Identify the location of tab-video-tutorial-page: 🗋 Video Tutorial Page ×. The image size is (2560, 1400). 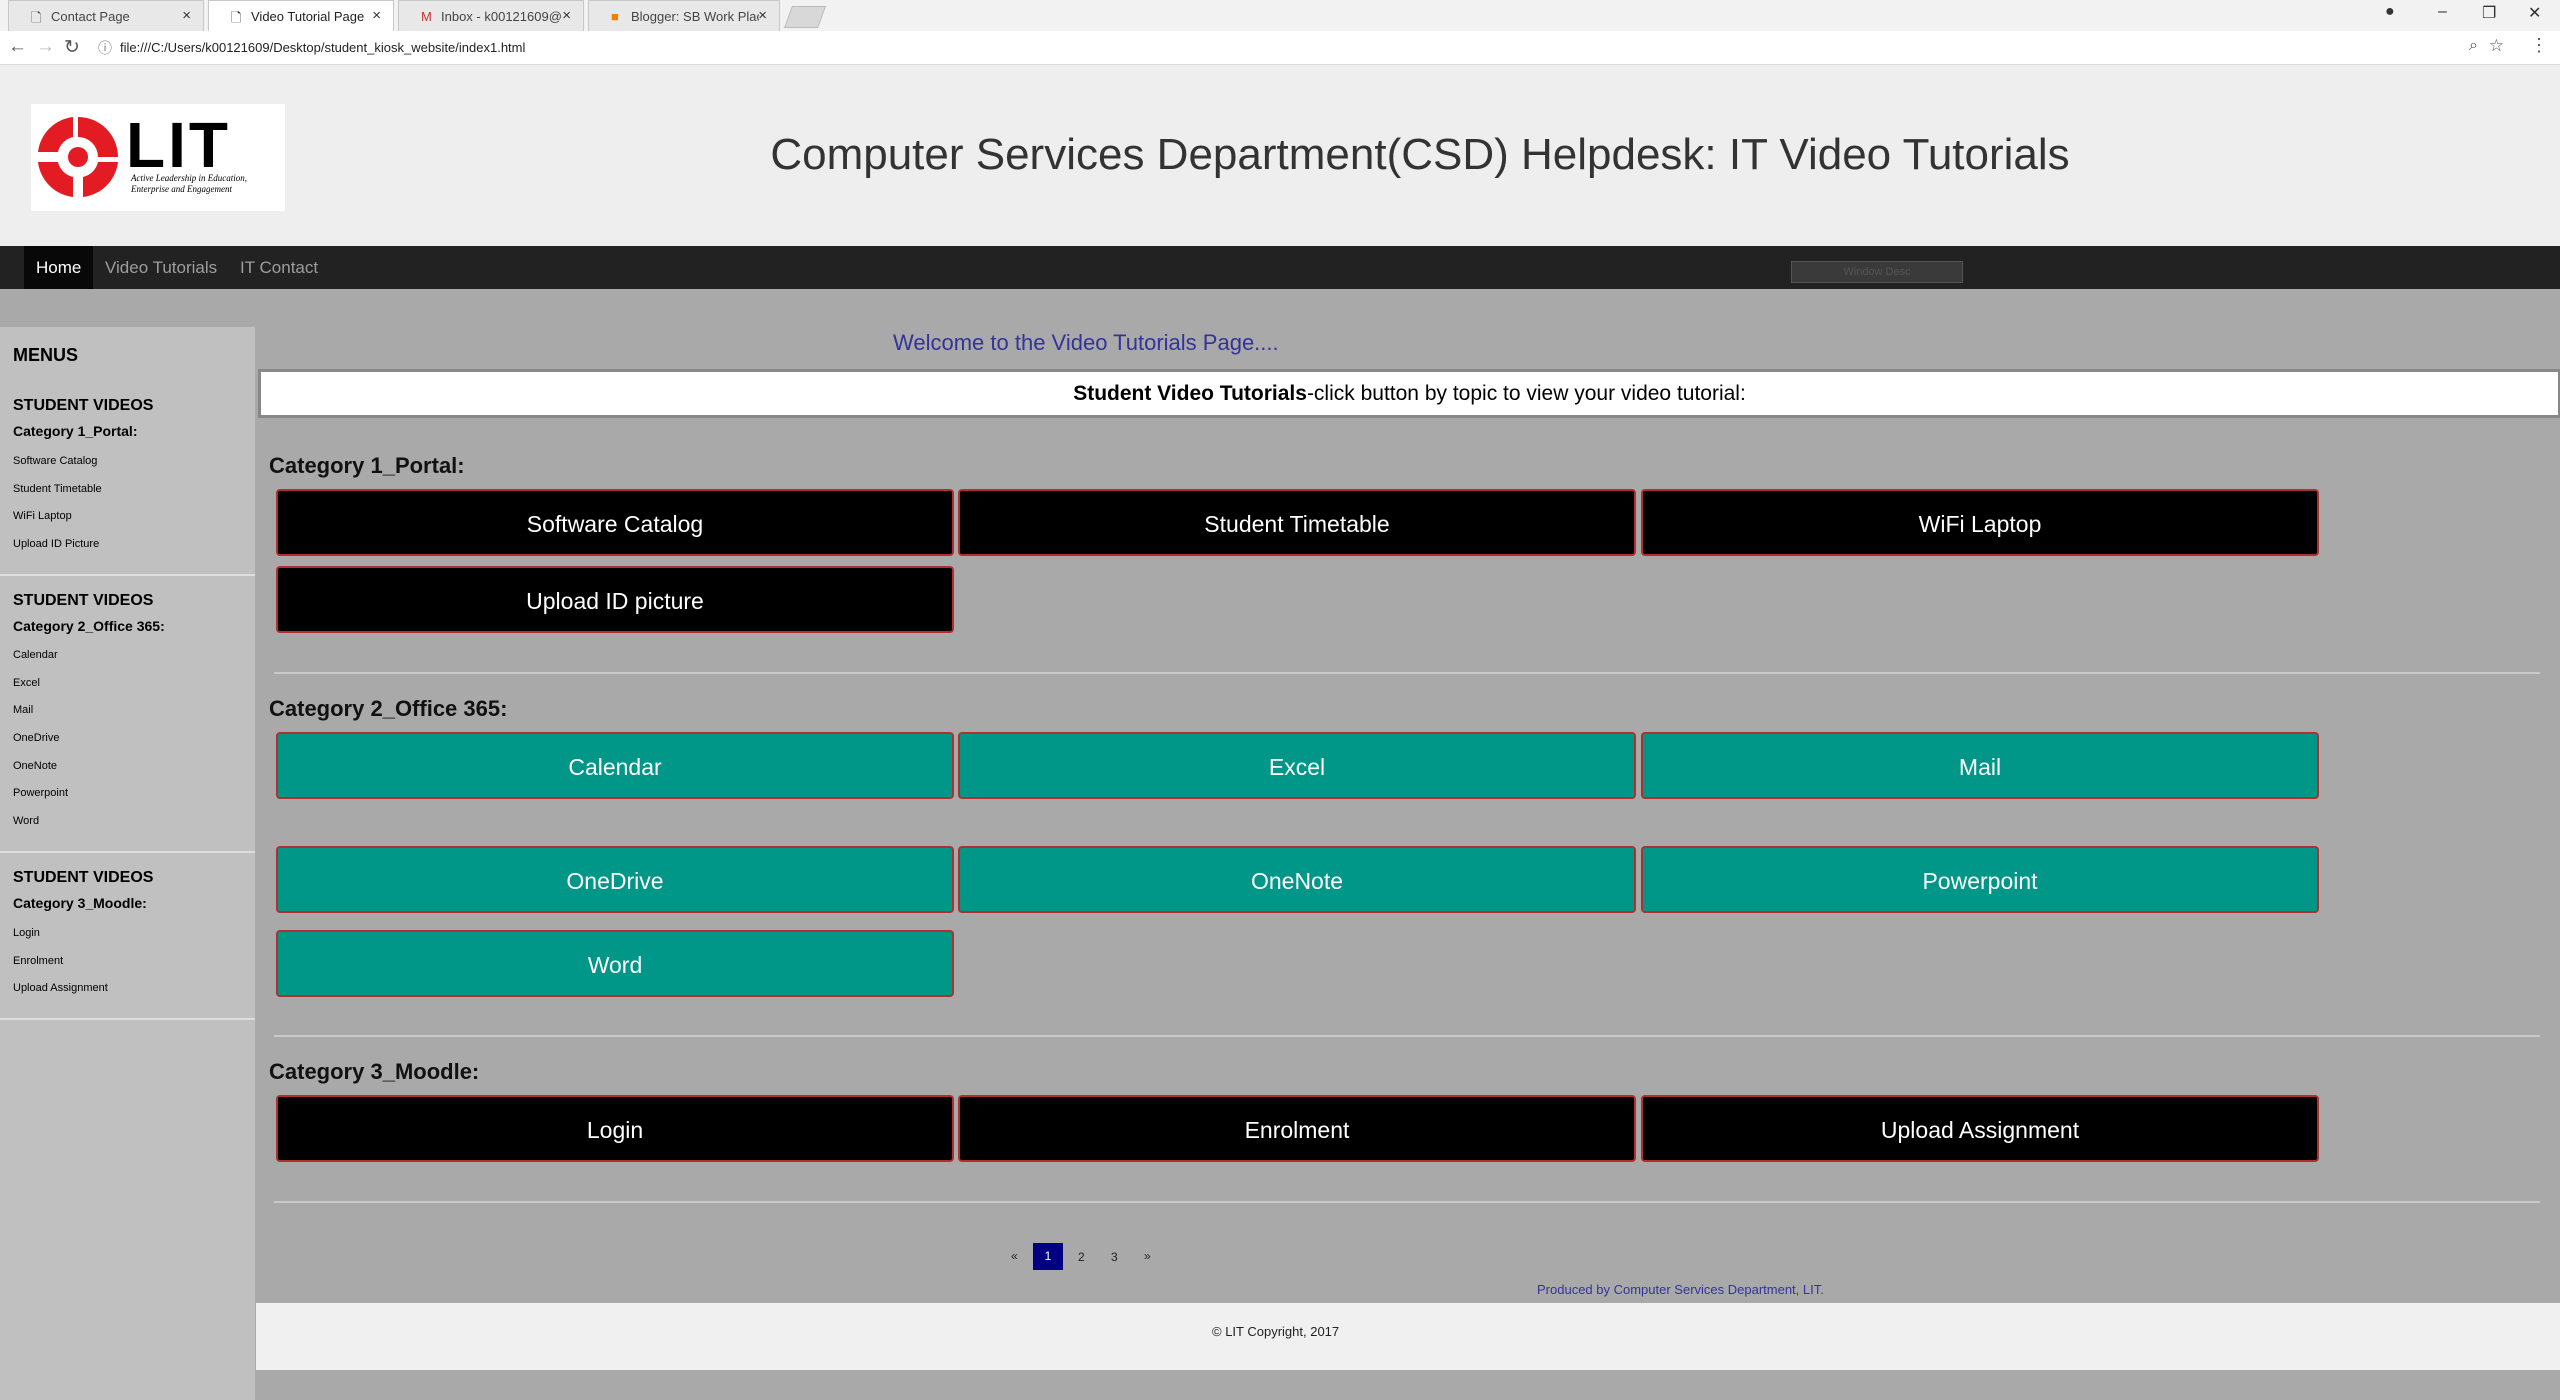
(301, 15).